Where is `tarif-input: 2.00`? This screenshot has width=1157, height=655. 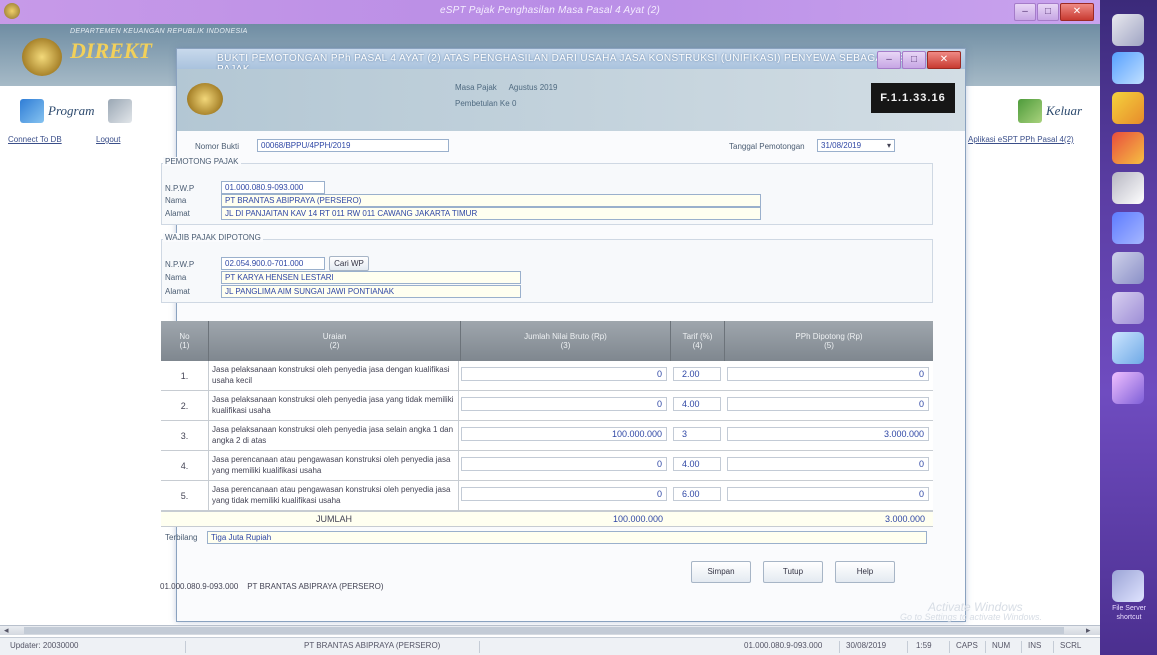
tarif-input: 2.00 is located at coordinates (697, 374).